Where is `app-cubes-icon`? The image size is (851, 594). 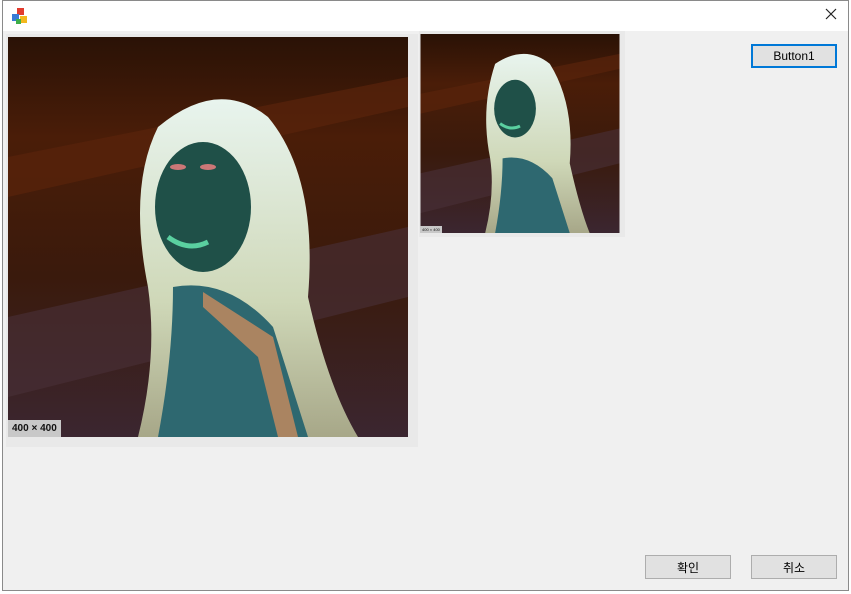 app-cubes-icon is located at coordinates (20, 16).